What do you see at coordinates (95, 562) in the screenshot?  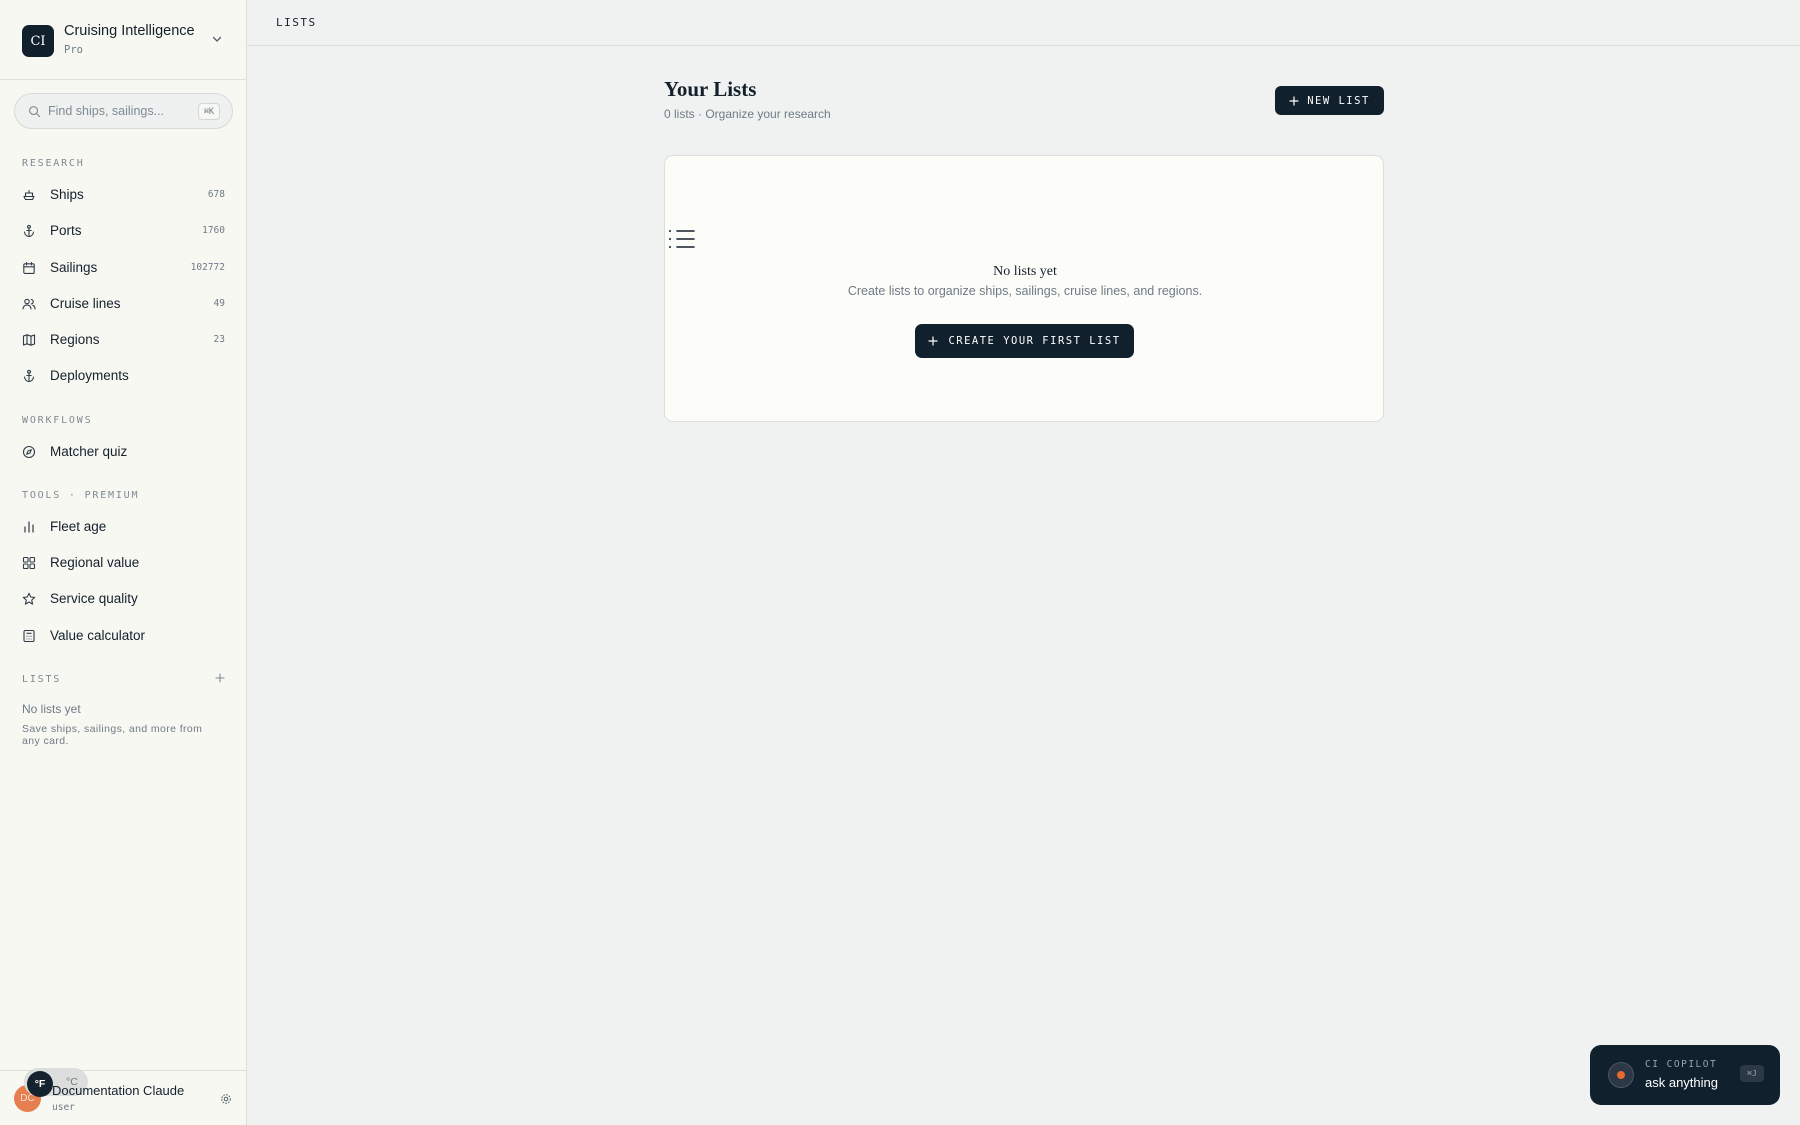 I see `sidebar-item-label: Regional value` at bounding box center [95, 562].